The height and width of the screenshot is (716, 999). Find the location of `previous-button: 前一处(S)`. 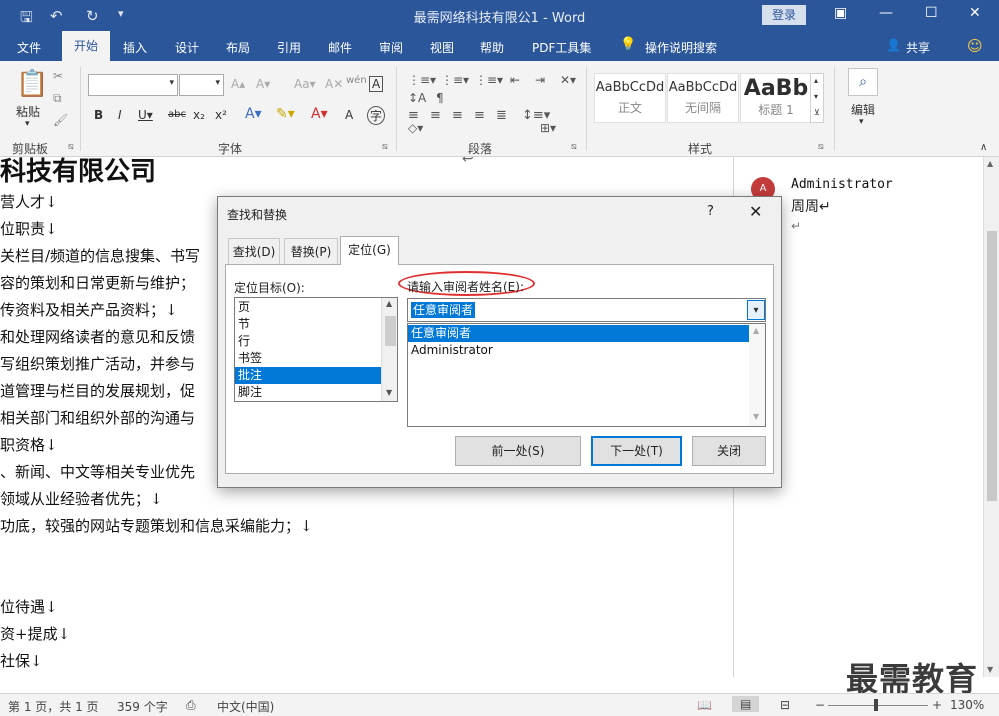

previous-button: 前一处(S) is located at coordinates (518, 451).